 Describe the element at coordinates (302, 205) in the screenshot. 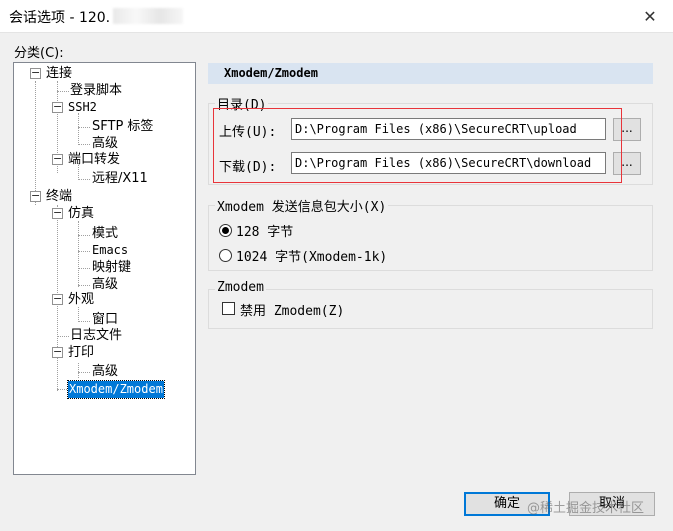

I see `xmodem-packet-label: Xmodem 发送信息包大小(X)` at that location.